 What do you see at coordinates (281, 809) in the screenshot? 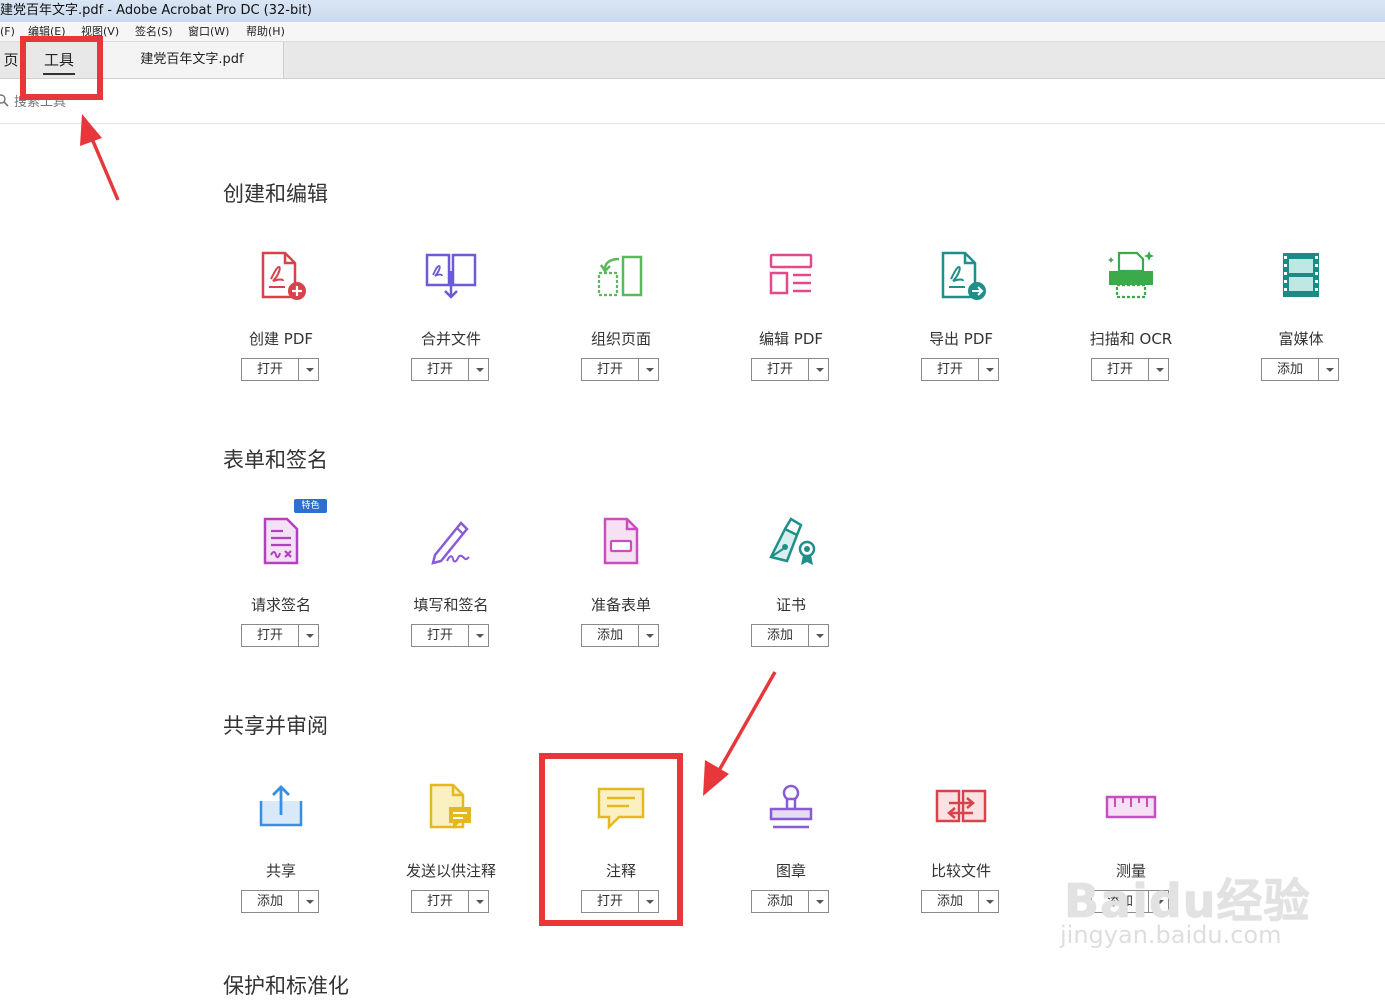
I see `share-icon` at bounding box center [281, 809].